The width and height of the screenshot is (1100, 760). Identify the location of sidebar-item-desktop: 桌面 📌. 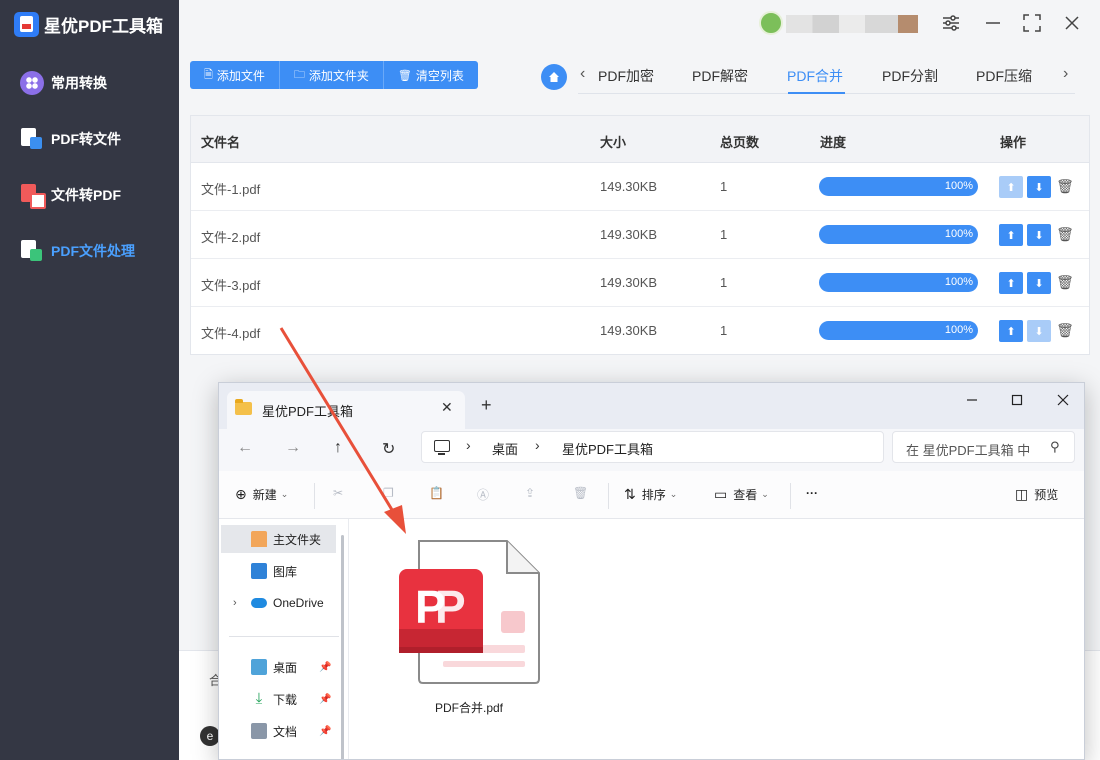
(278, 667).